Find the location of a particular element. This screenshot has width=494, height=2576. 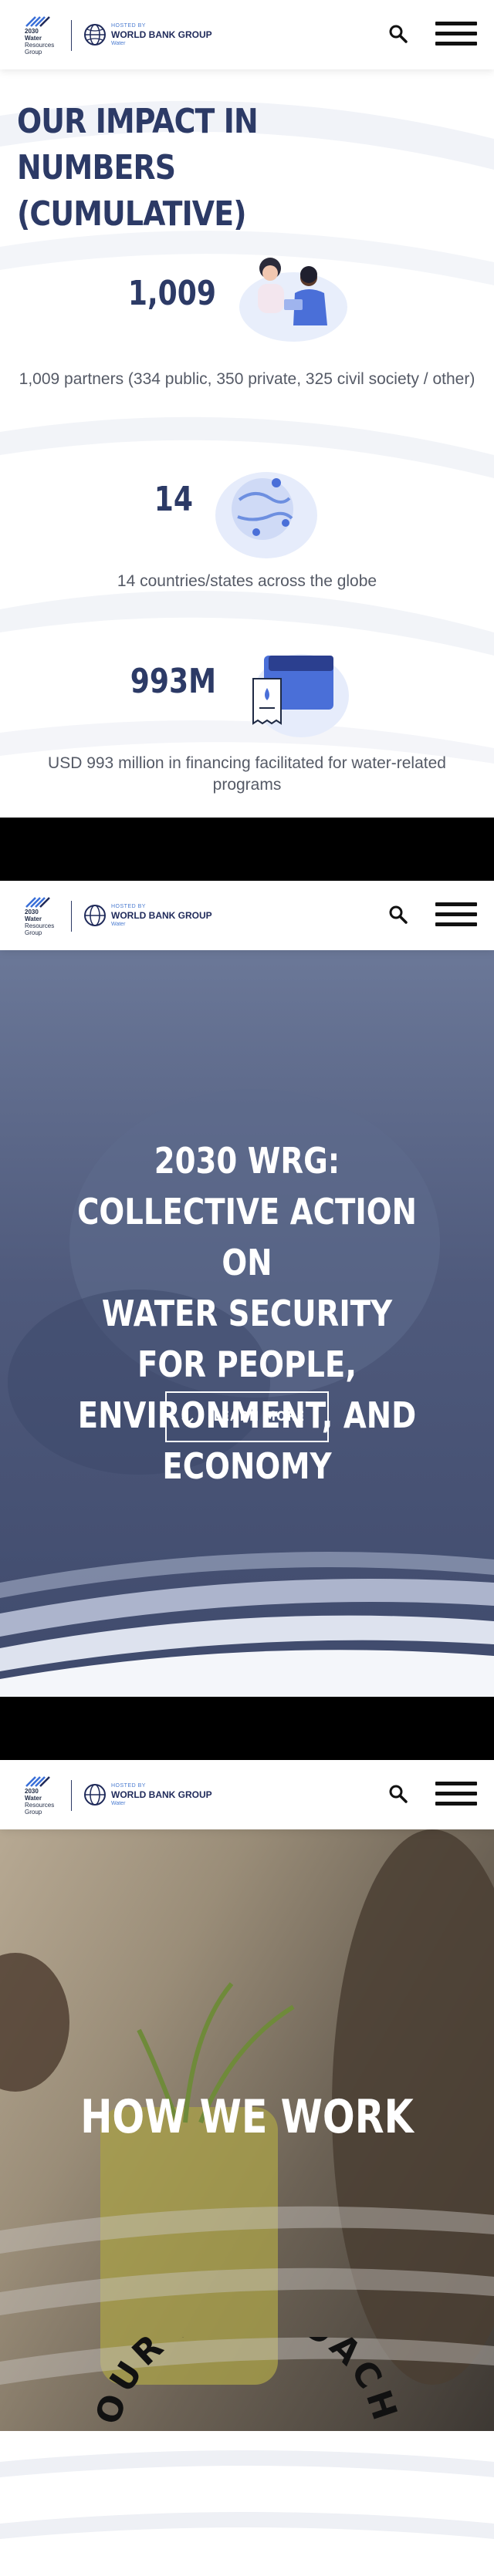

wallet-illustration-icon is located at coordinates (300, 695).